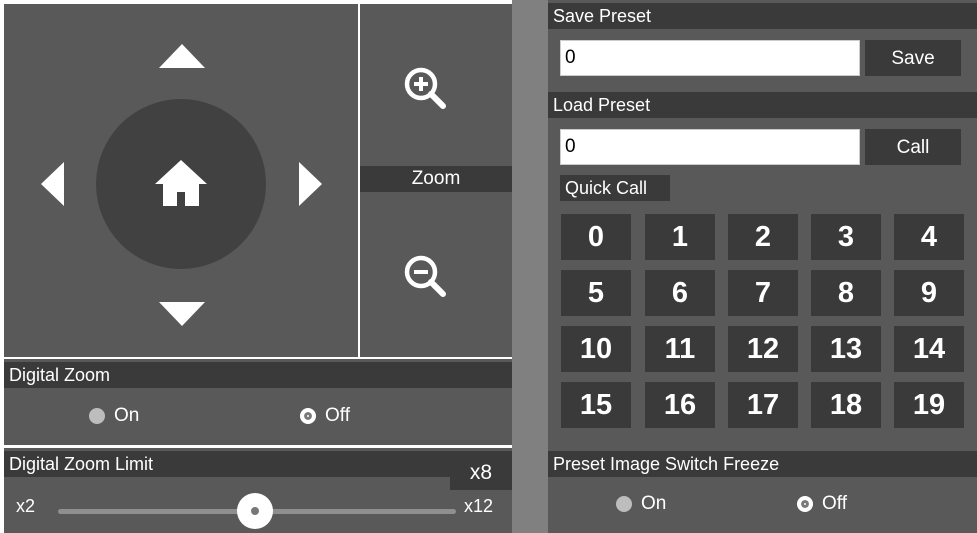 The image size is (977, 533). I want to click on save-button: Save, so click(913, 58).